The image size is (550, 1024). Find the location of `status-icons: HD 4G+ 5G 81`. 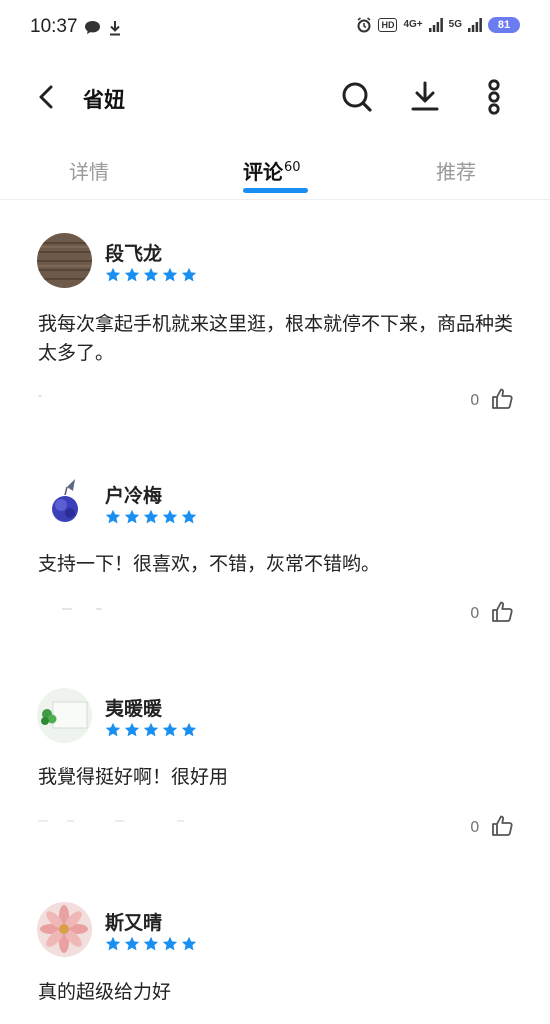

status-icons: HD 4G+ 5G 81 is located at coordinates (438, 25).